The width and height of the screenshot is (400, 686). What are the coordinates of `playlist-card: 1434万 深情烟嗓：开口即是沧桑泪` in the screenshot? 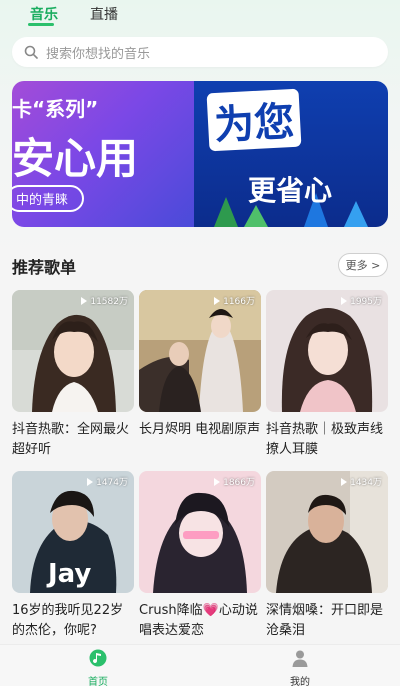 It's located at (327, 556).